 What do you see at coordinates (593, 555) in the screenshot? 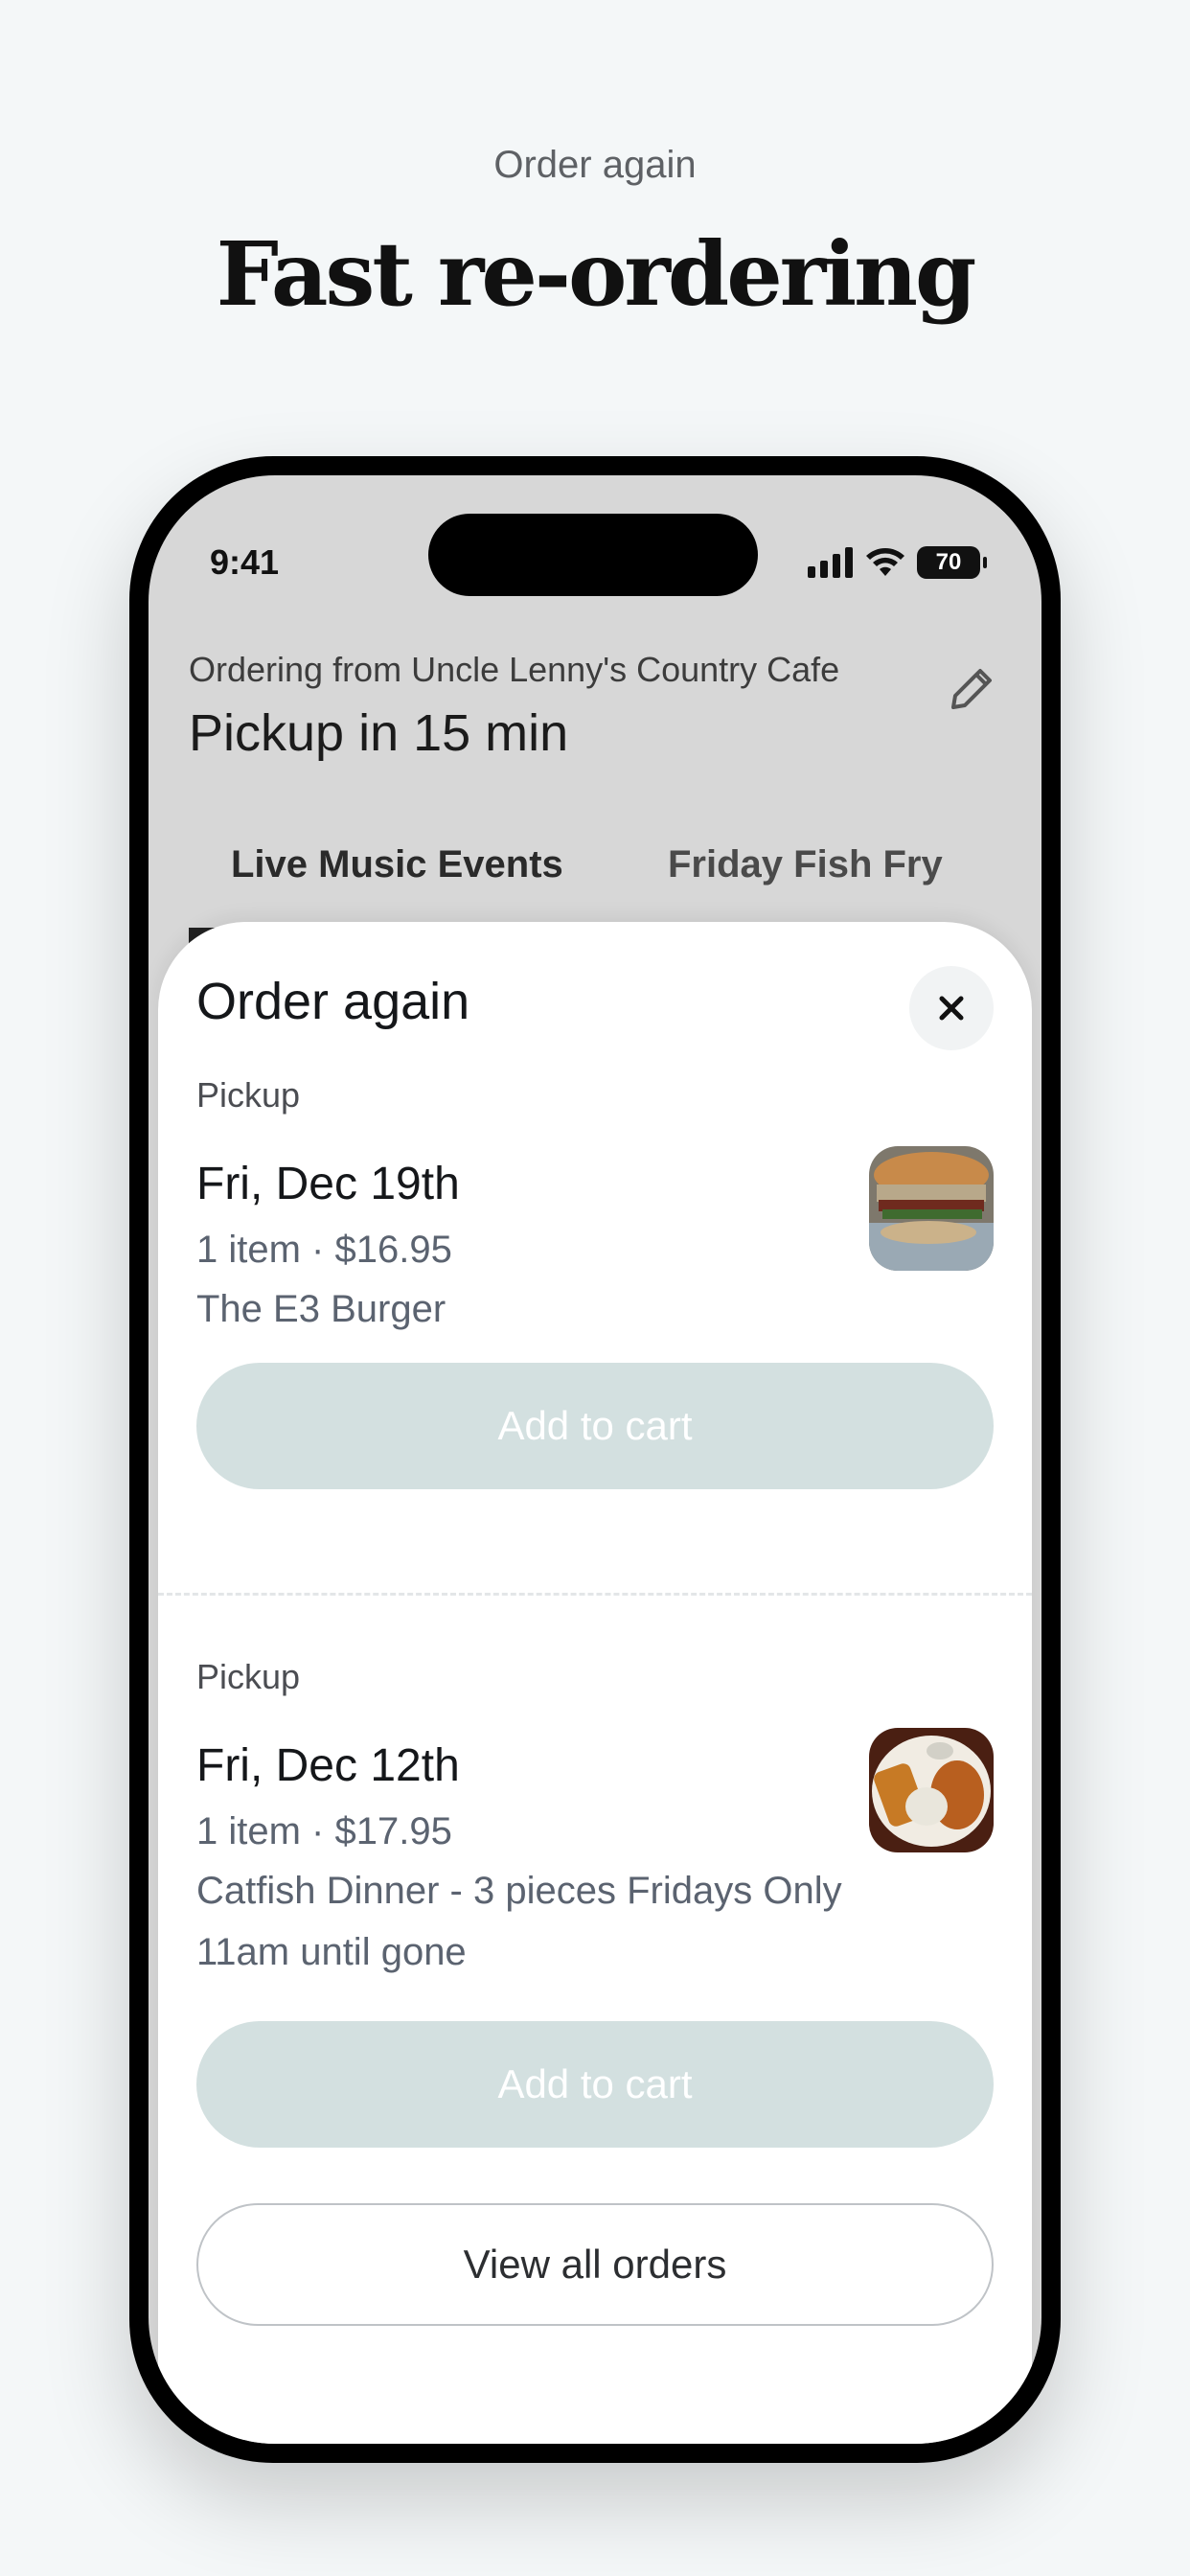
I see `dynamic-island` at bounding box center [593, 555].